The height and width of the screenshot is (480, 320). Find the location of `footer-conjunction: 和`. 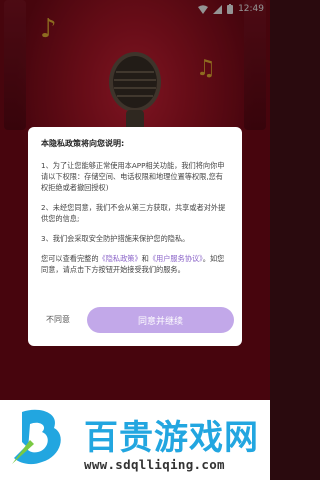

footer-conjunction: 和 is located at coordinates (145, 258).